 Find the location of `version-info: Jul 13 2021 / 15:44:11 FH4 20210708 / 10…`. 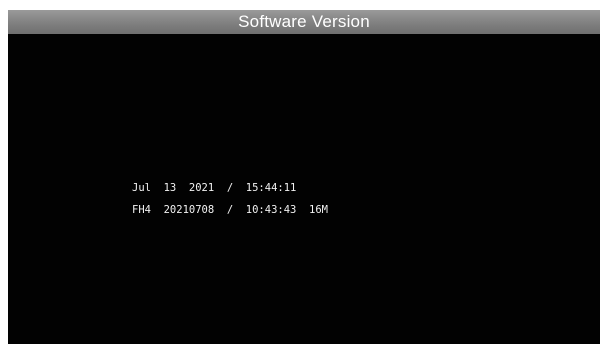

version-info: Jul 13 2021 / 15:44:11 FH4 20210708 / 10… is located at coordinates (230, 204).